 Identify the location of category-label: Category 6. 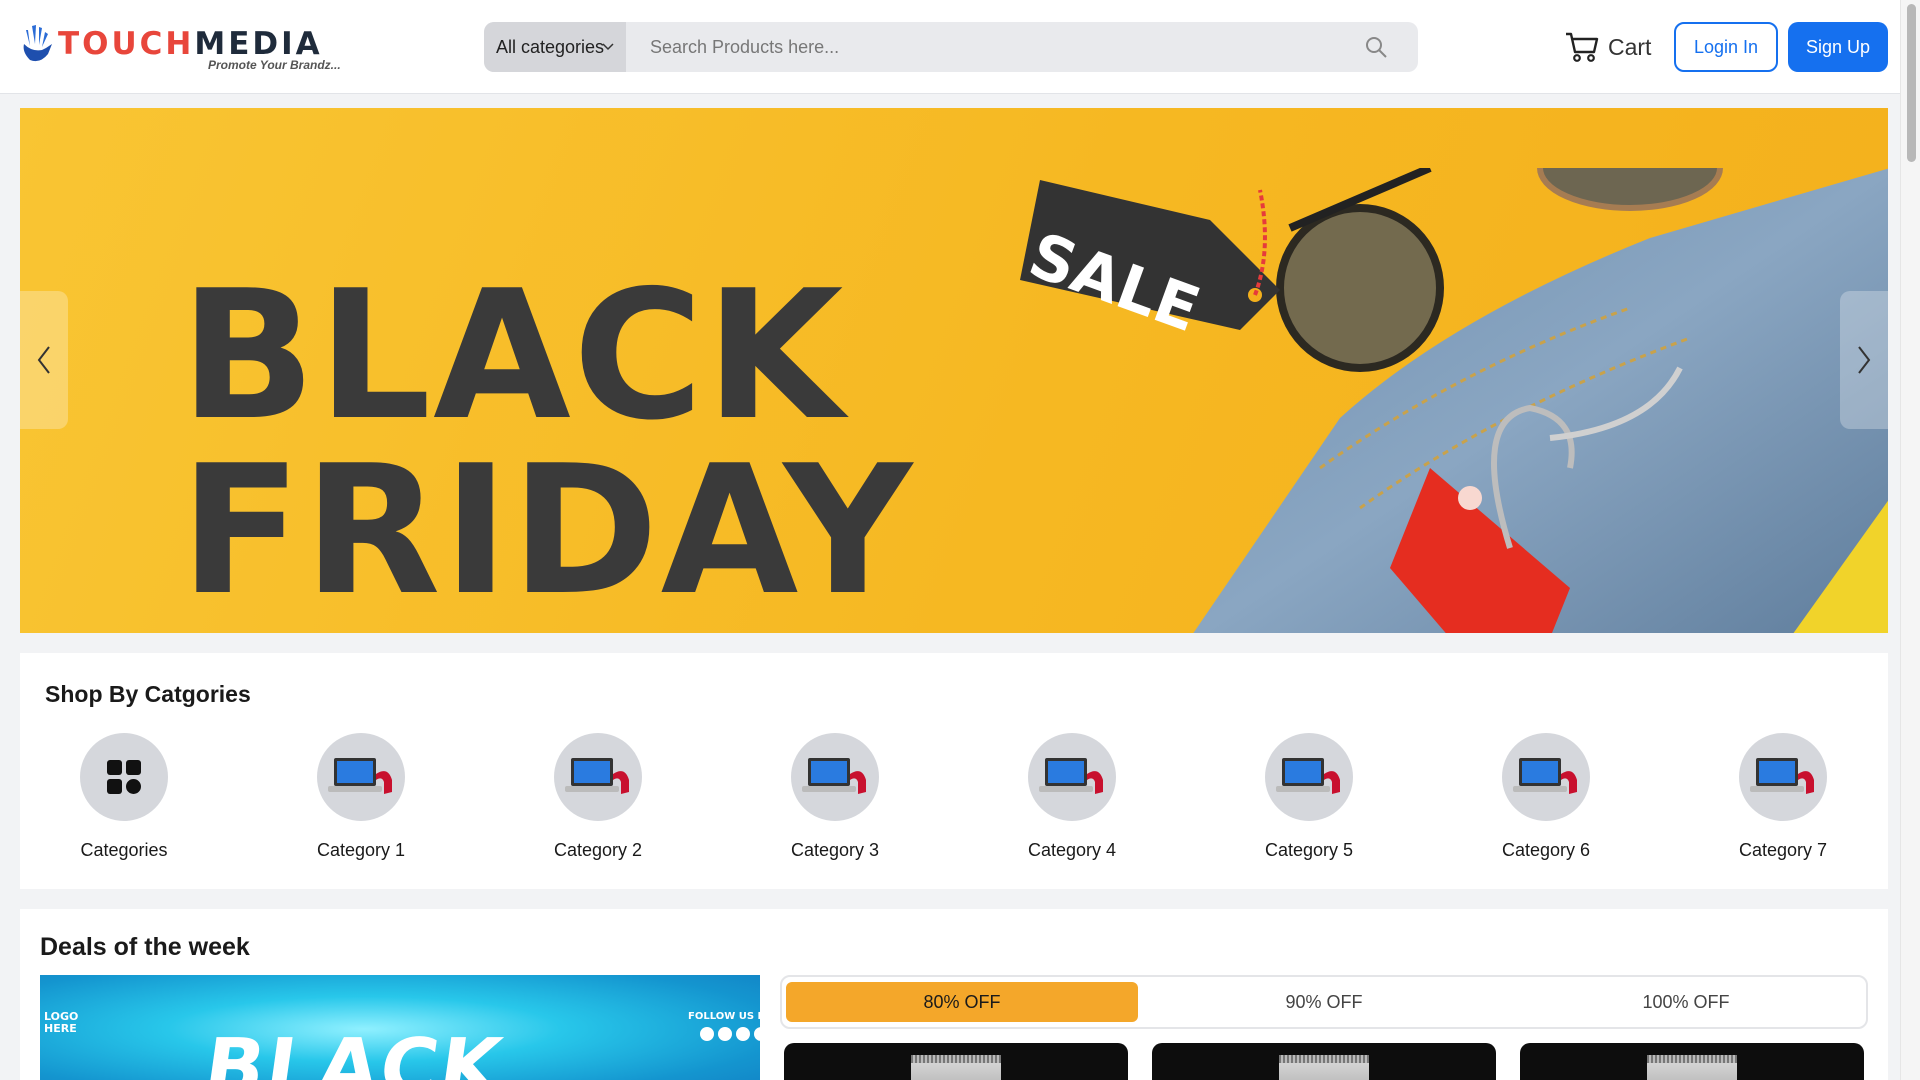
(1546, 850).